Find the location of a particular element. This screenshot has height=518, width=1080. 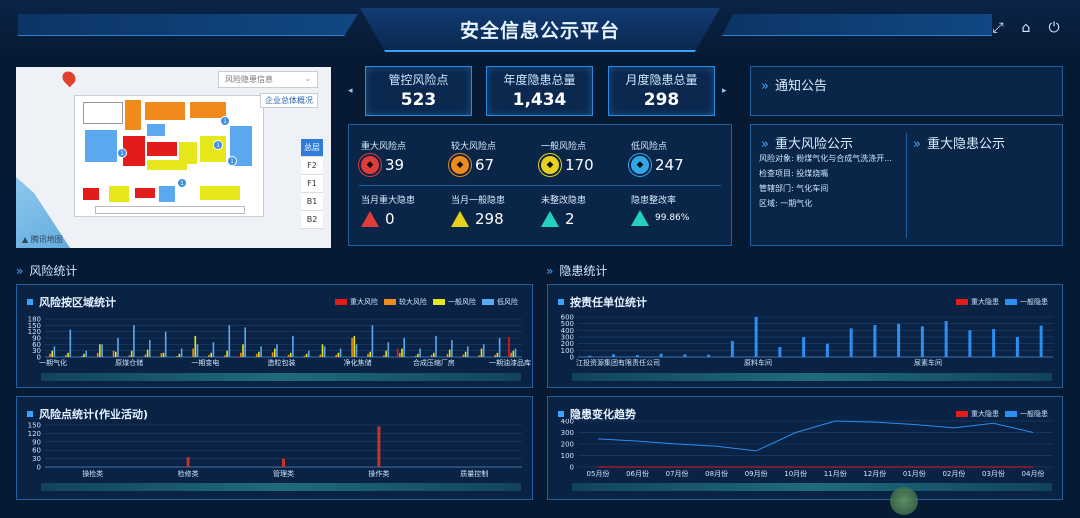

stat-label: 重大风险点 is located at coordinates (384, 147).